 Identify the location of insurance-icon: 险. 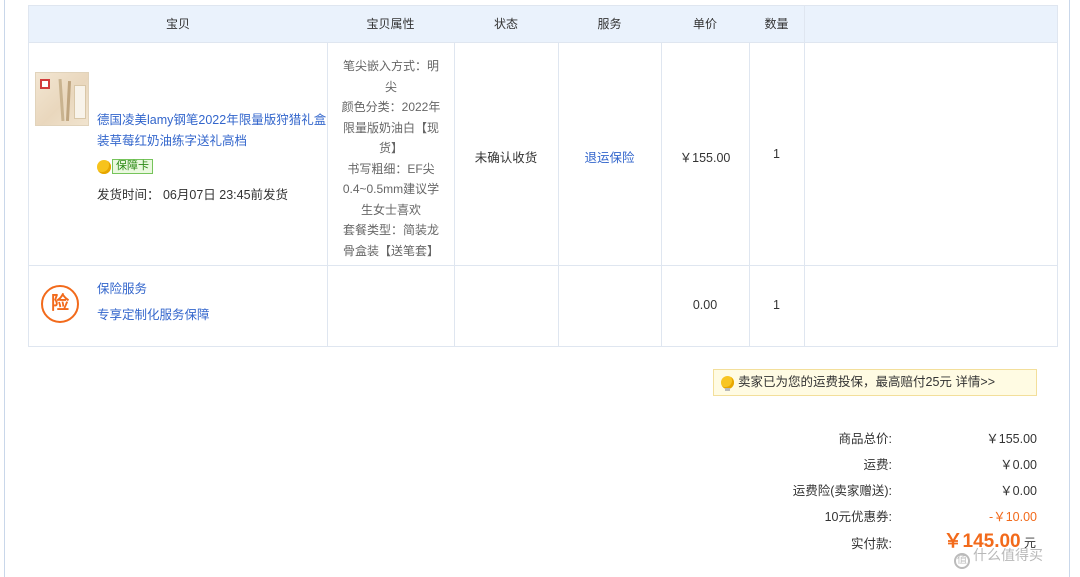
(60, 304).